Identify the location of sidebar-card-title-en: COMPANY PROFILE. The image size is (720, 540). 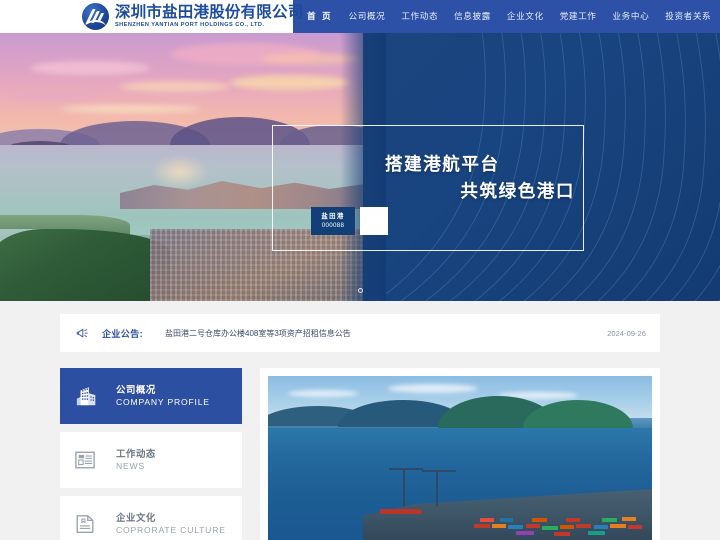
(163, 401).